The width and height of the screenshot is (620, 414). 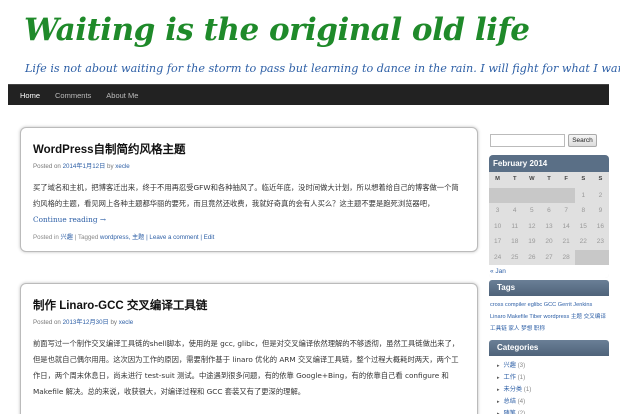 I want to click on footer-posted-in: Posted in, so click(x=46, y=237).